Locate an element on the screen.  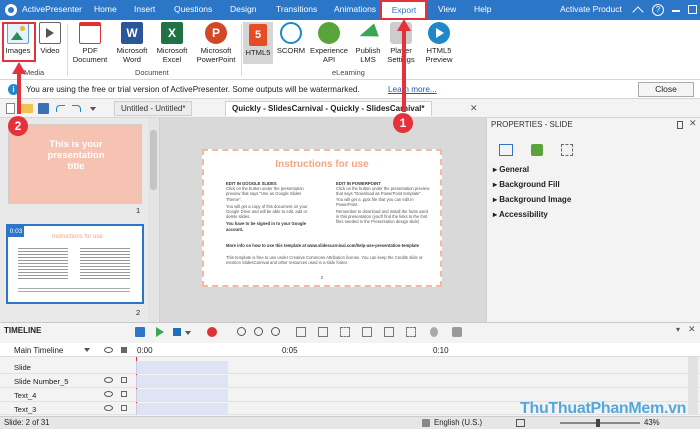
elearning-group-label: eLearning is located at coordinates (348, 72).